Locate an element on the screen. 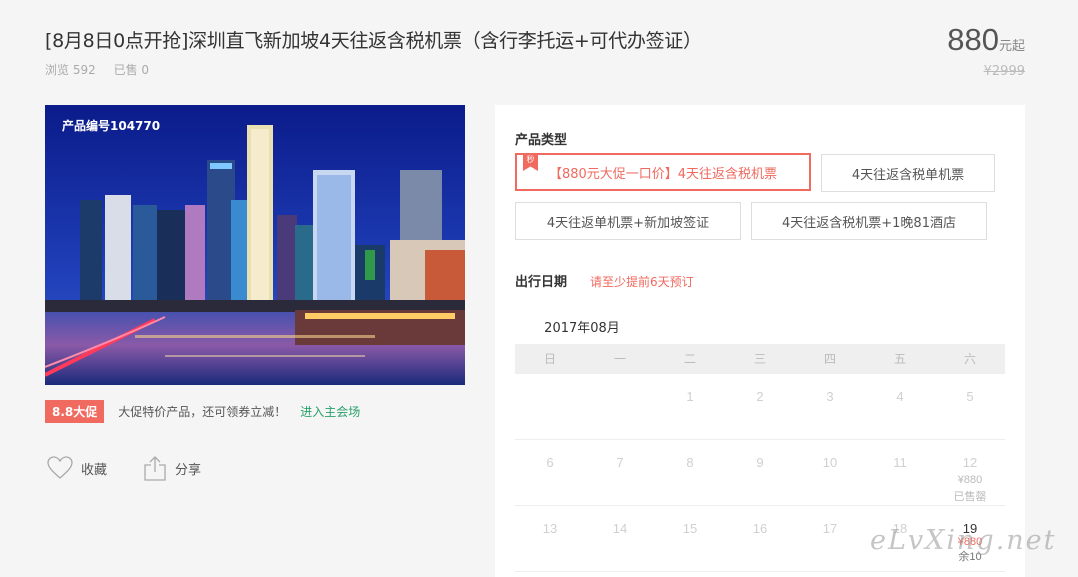 The height and width of the screenshot is (577, 1078). views-count: 浏览 592 is located at coordinates (70, 70).